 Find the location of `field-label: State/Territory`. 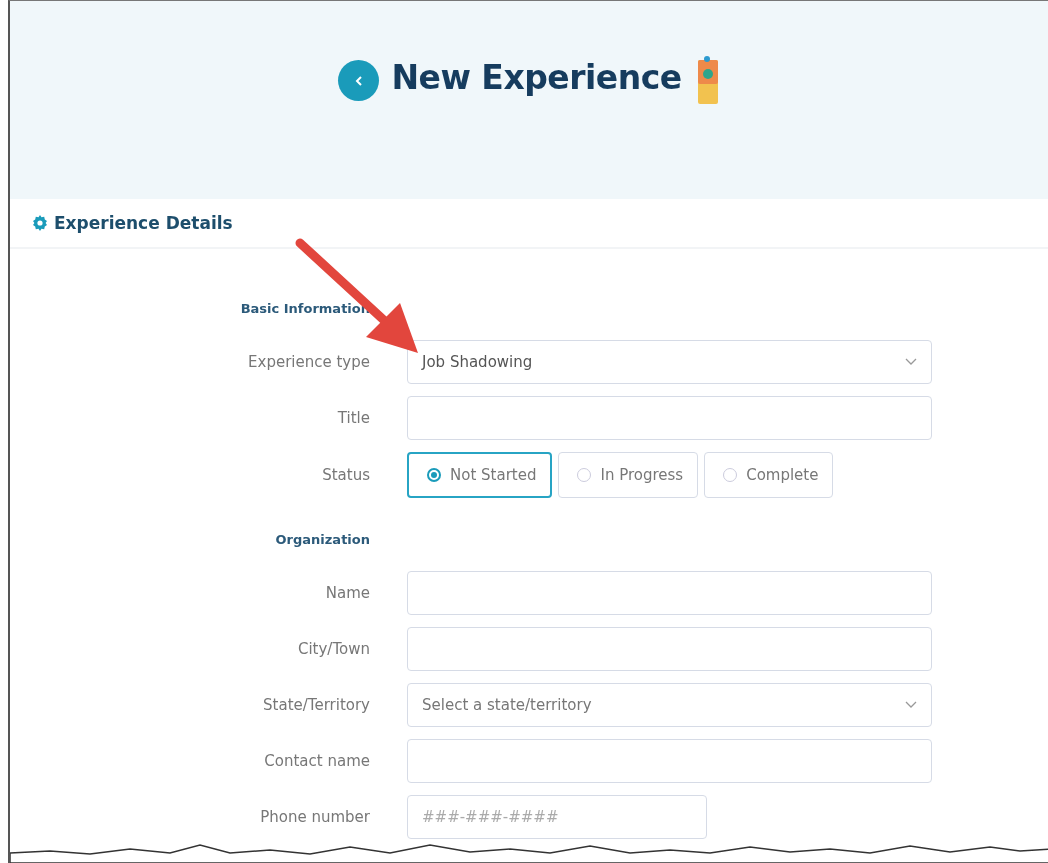

field-label: State/Territory is located at coordinates (316, 705).